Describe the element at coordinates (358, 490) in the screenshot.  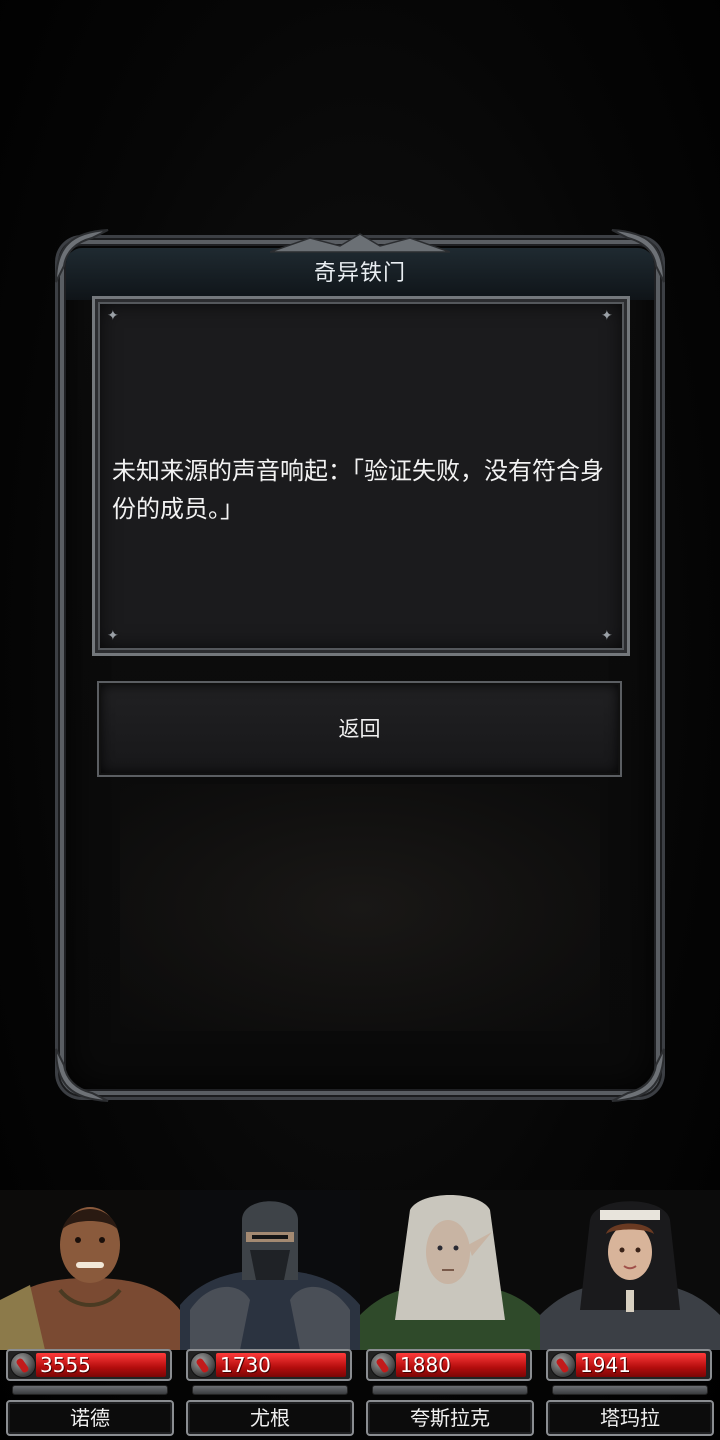
I see `event-message: 未知来源的声音响起：「验证失败，没有符合身份的成员。」` at that location.